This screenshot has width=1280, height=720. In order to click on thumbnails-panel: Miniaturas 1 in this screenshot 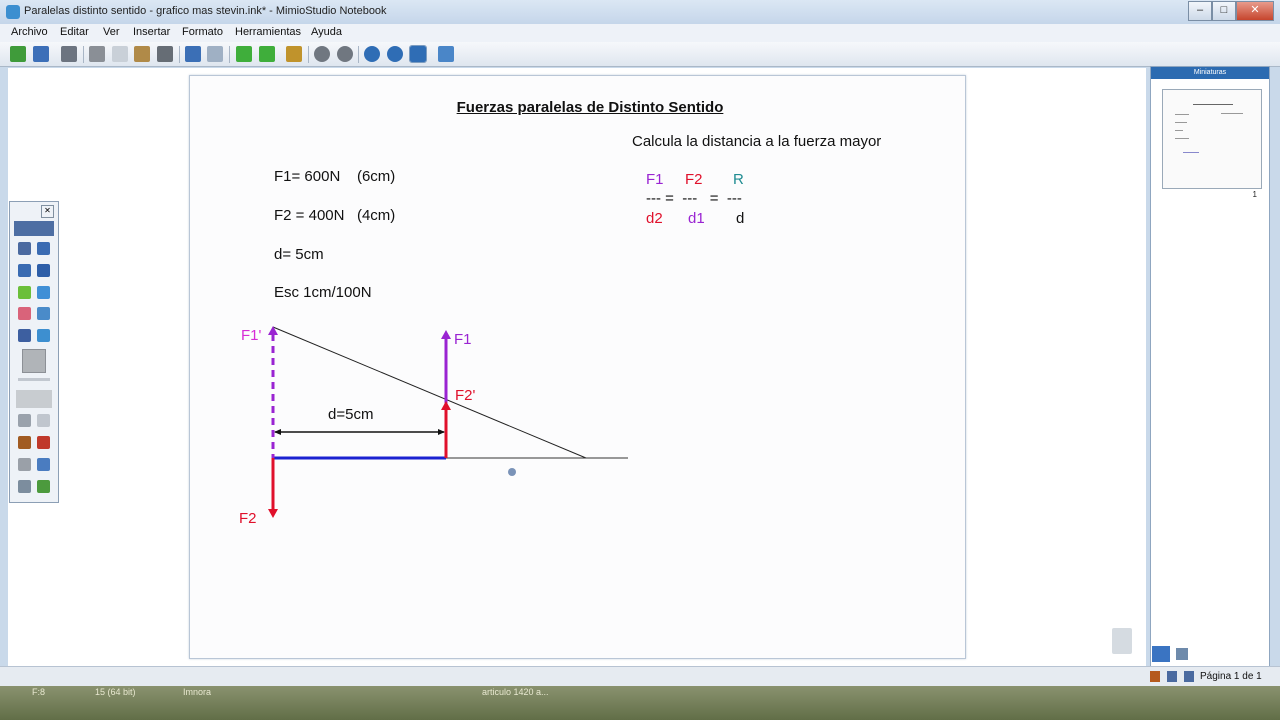, I will do `click(1210, 367)`.